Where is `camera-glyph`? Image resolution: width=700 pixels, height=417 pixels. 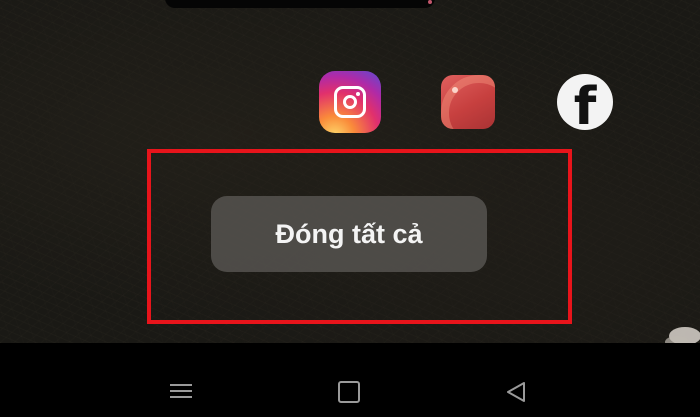 camera-glyph is located at coordinates (350, 102).